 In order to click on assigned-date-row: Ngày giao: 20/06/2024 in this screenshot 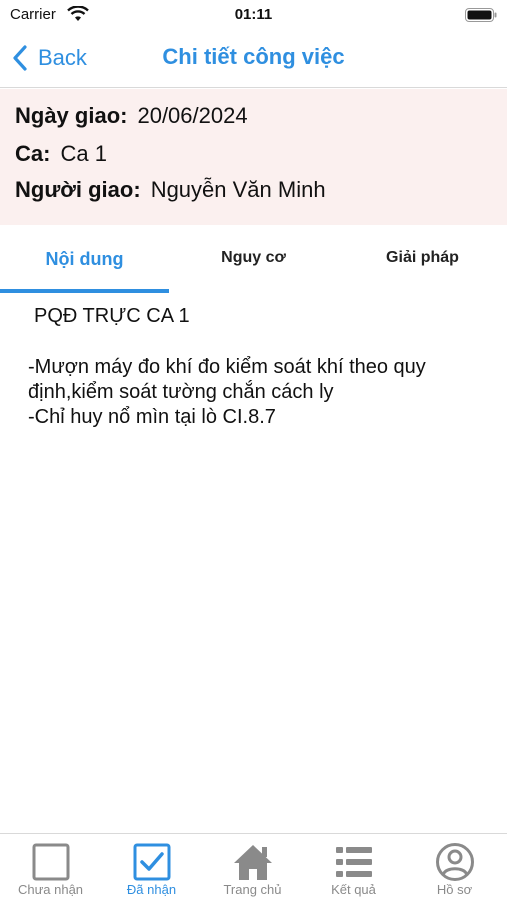, I will do `click(131, 116)`.